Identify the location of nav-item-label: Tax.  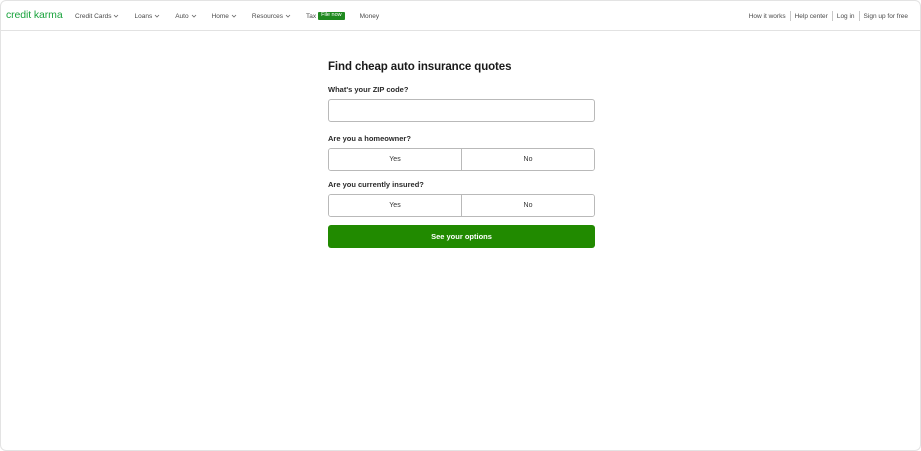
(311, 16).